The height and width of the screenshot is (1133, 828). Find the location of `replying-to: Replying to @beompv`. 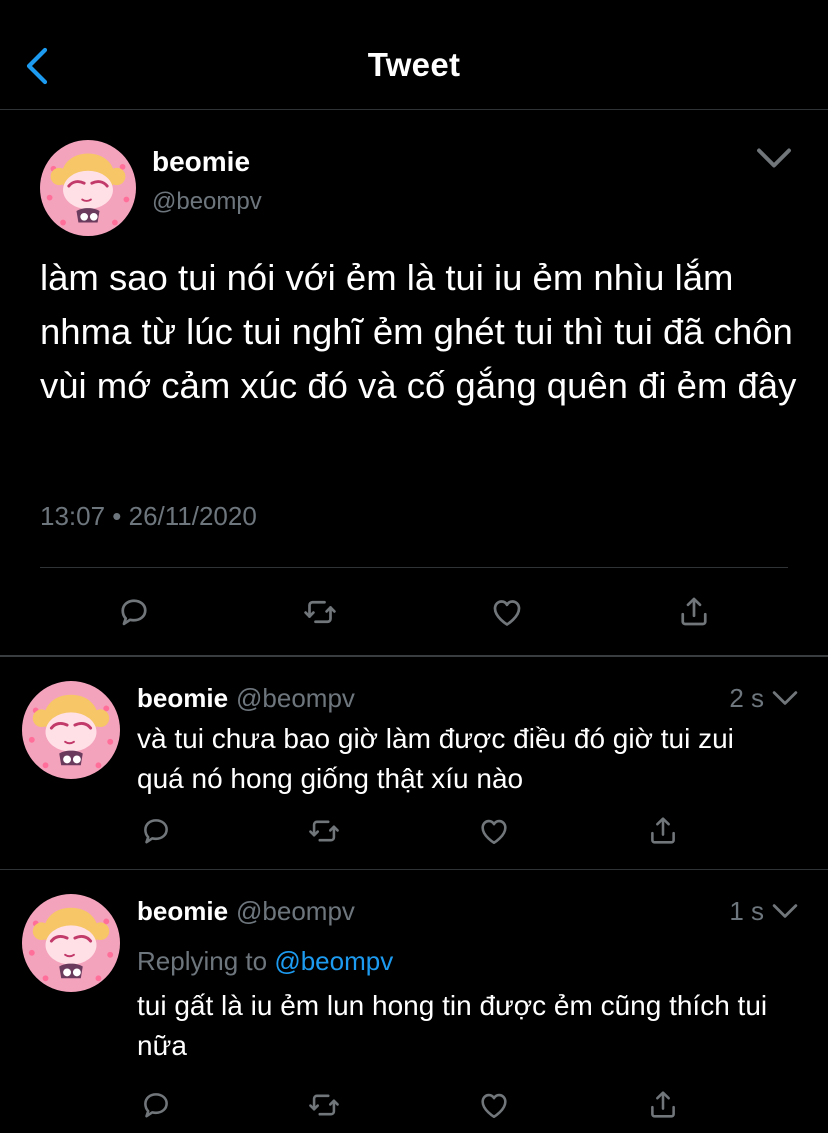

replying-to: Replying to @beompv is located at coordinates (265, 961).